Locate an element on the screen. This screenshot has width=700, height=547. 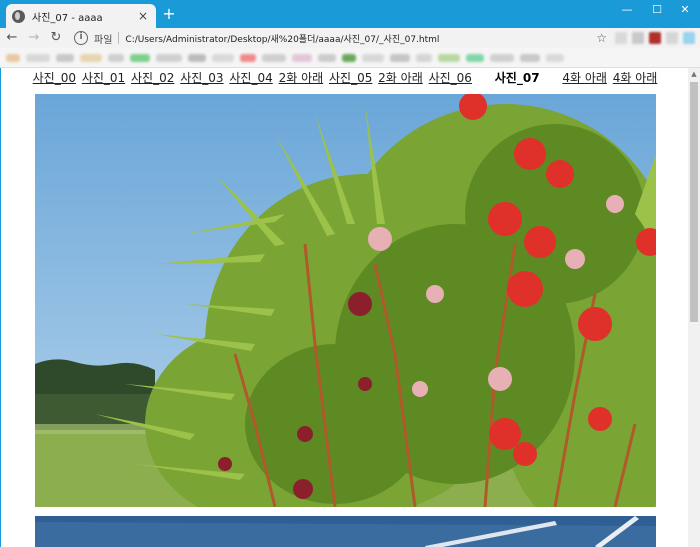
scheme-label: 파일 is located at coordinates (103, 40).